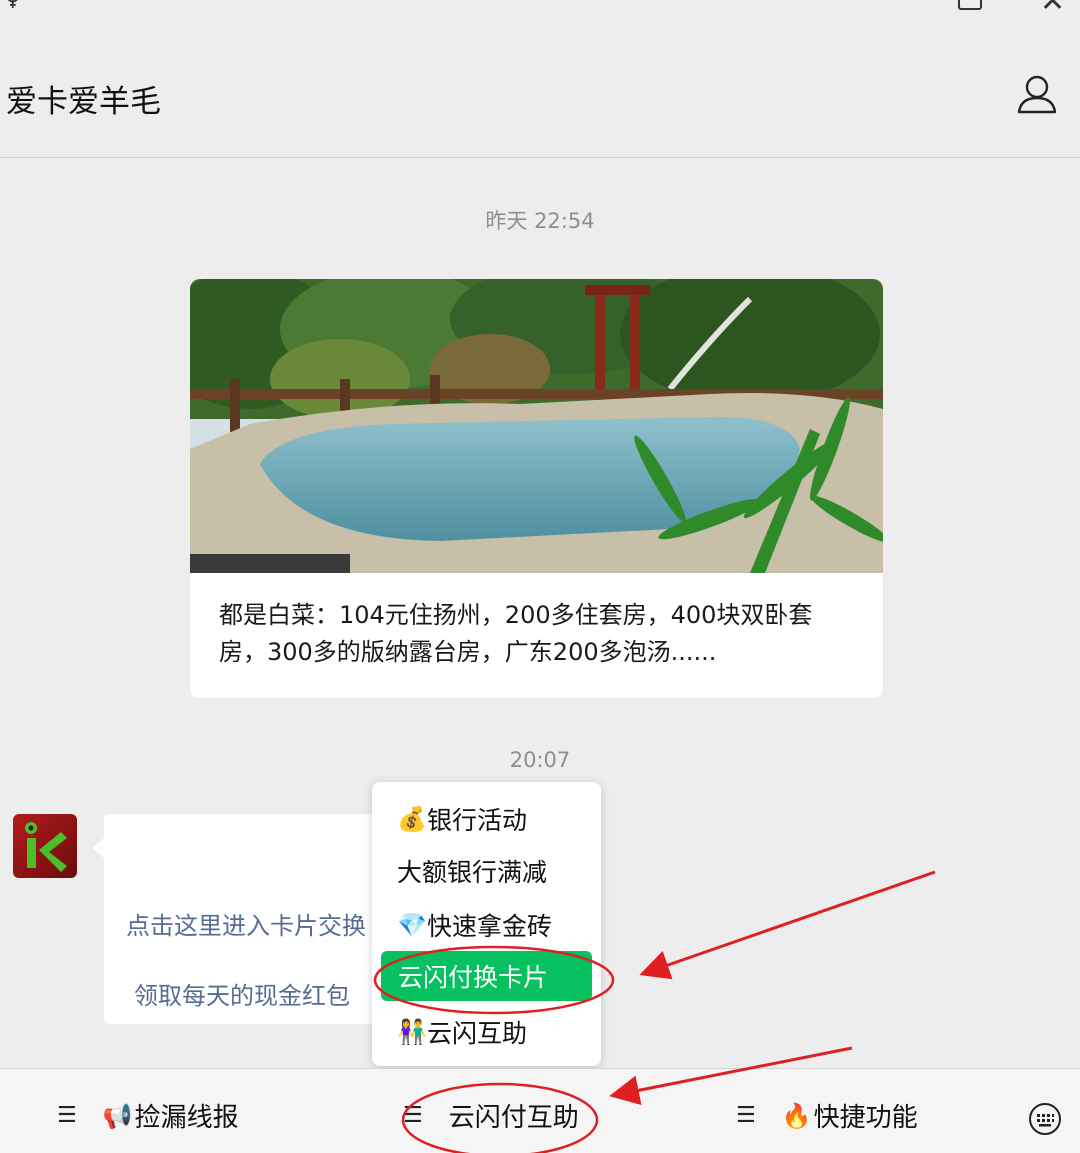  What do you see at coordinates (540, 221) in the screenshot?
I see `message-timestamp: 昨天 22:54` at bounding box center [540, 221].